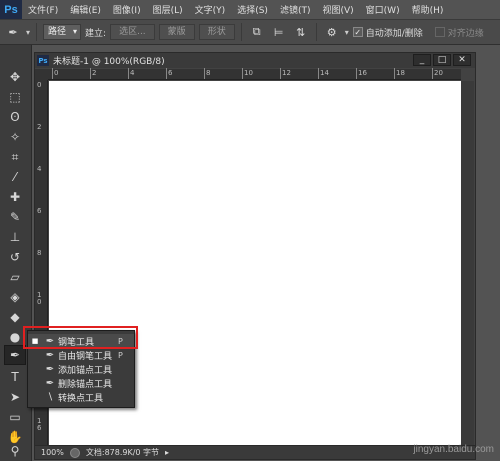 This screenshot has width=500, height=461. What do you see at coordinates (15, 177) in the screenshot?
I see `eyedropper-tool-icon: ⁄` at bounding box center [15, 177].